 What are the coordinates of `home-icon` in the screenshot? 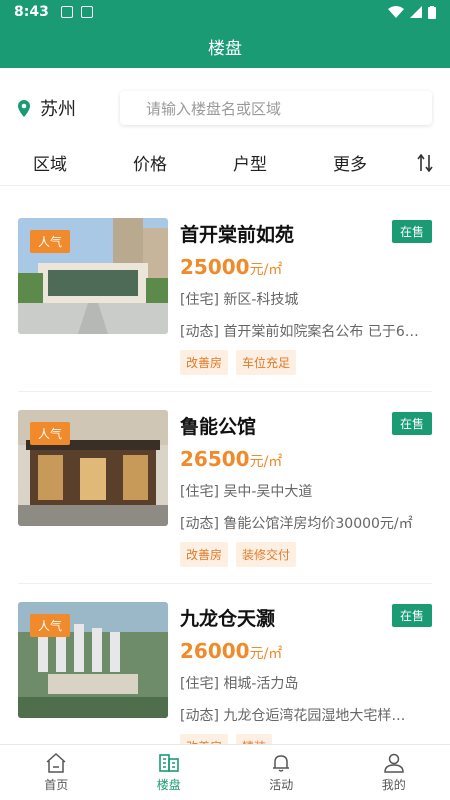 It's located at (56, 762).